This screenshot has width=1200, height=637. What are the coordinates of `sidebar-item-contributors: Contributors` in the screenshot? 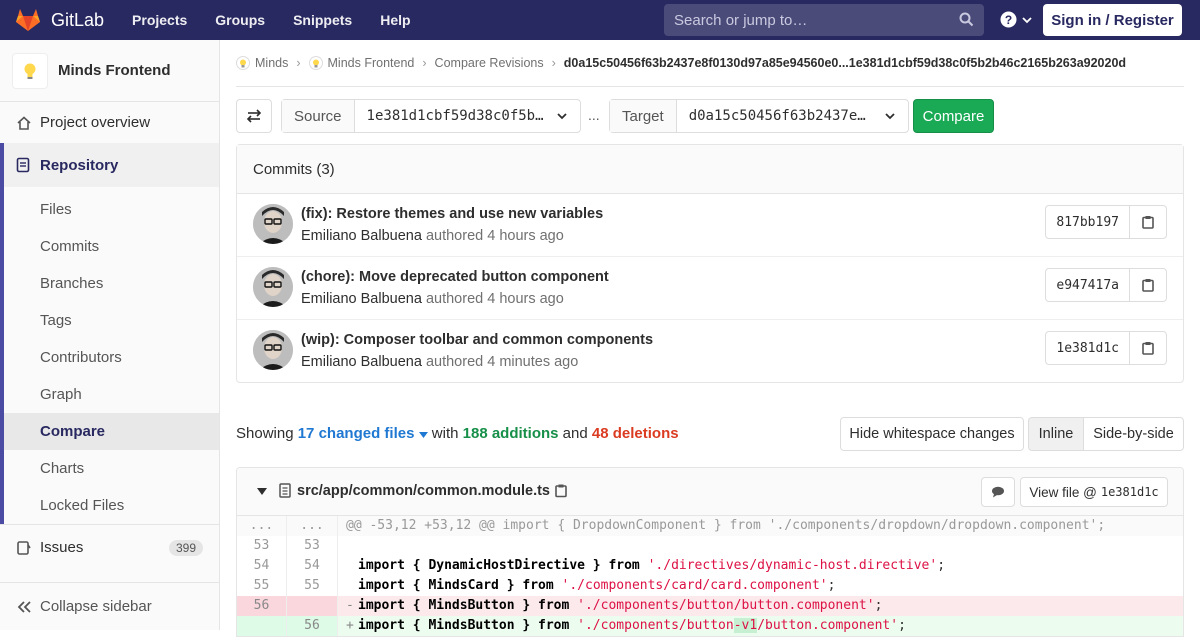 It's located at (111, 357).